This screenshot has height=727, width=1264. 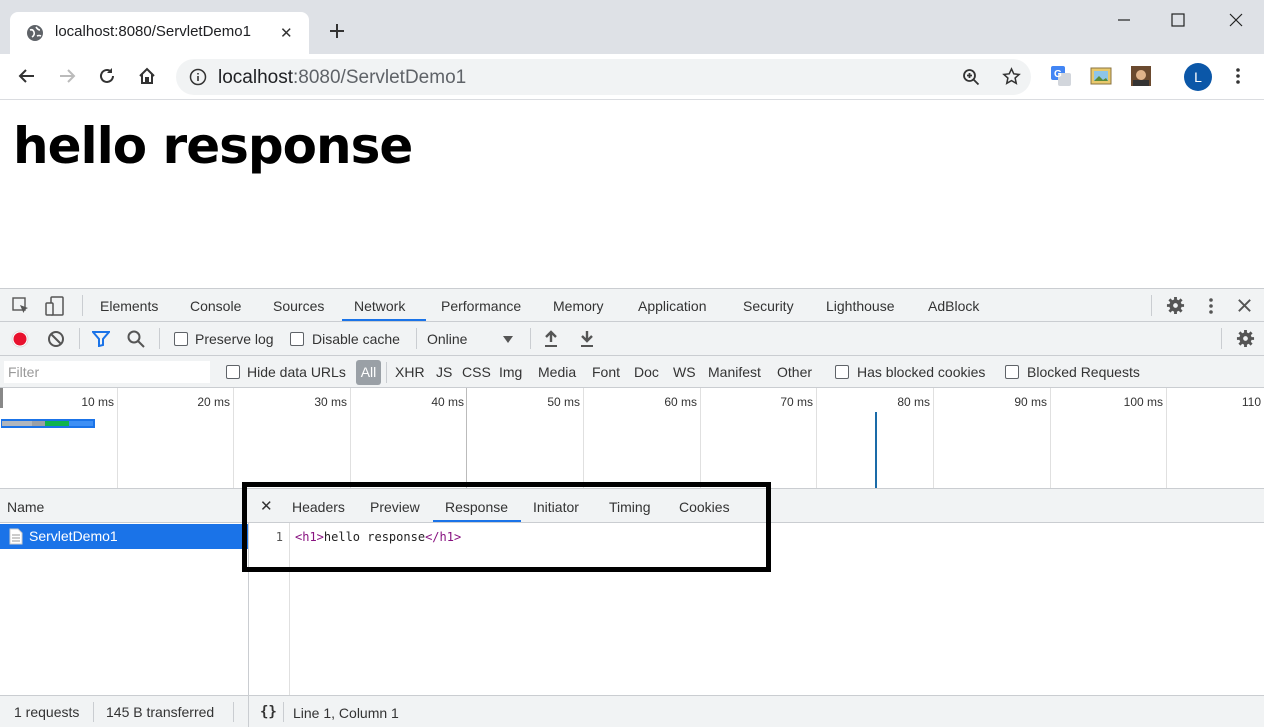 What do you see at coordinates (476, 372) in the screenshot?
I see `filter-css: CSS` at bounding box center [476, 372].